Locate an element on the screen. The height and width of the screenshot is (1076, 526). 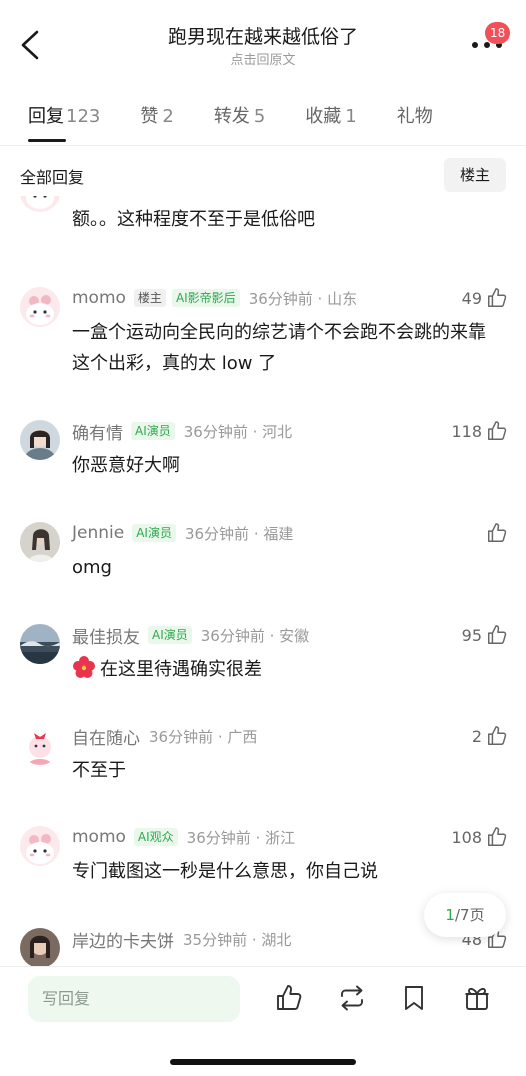
comment-text: omg is located at coordinates (92, 567).